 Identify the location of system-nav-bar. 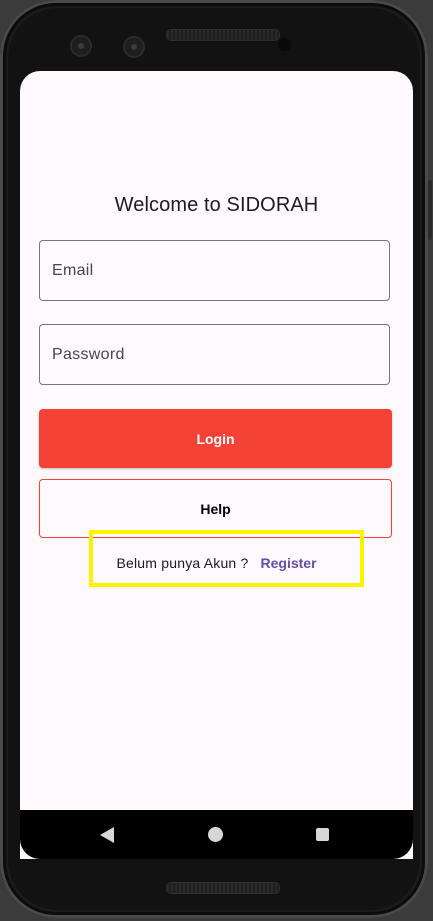
(216, 834).